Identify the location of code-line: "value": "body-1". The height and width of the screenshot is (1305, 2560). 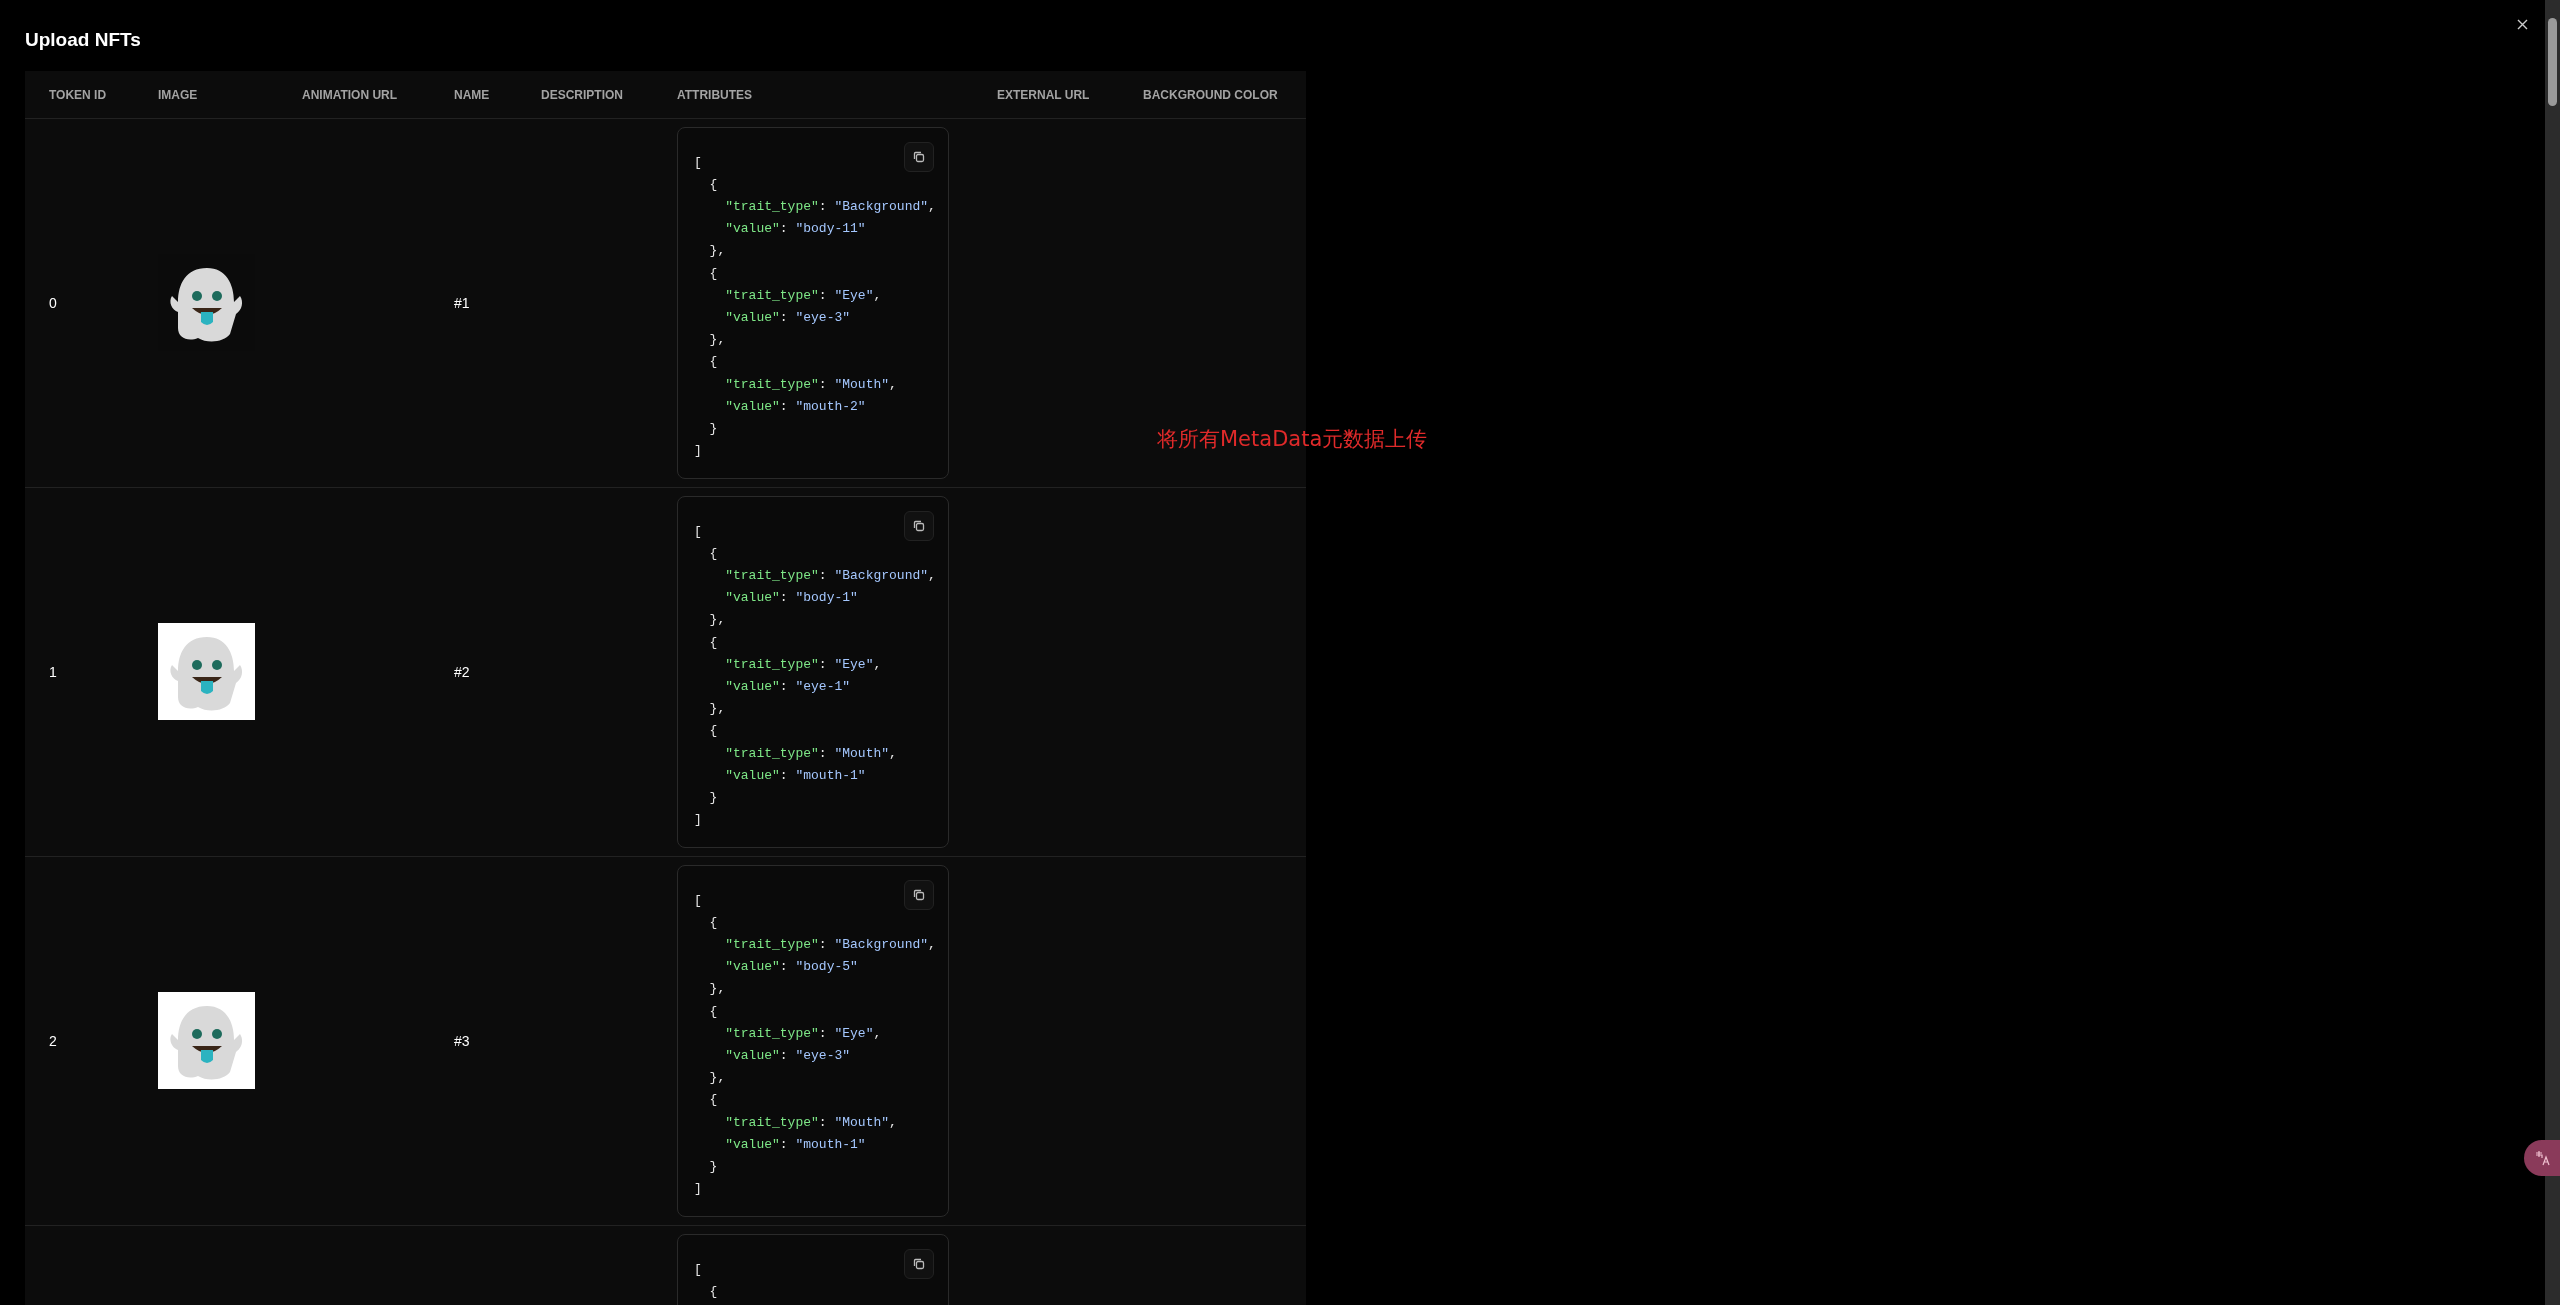
(791, 598).